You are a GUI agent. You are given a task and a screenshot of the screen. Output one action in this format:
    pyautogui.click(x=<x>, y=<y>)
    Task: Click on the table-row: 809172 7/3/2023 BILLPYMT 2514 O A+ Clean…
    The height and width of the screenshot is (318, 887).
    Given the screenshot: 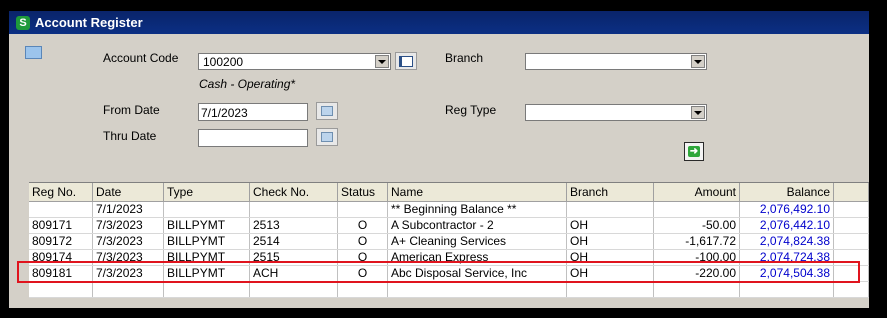 What is the action you would take?
    pyautogui.click(x=449, y=242)
    